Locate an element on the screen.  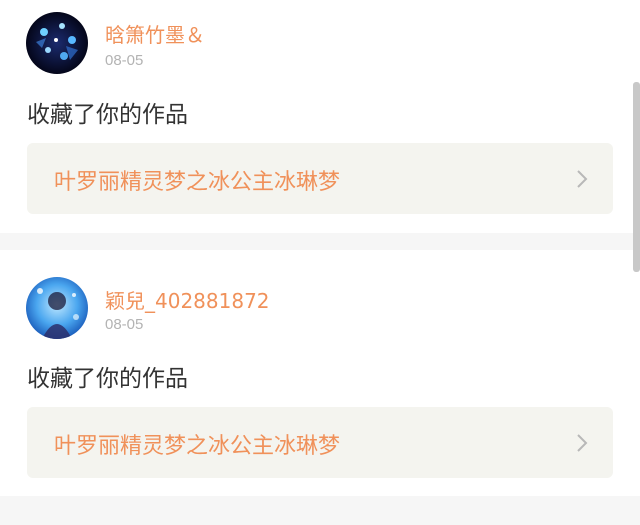
scrollbar is located at coordinates (636, 177).